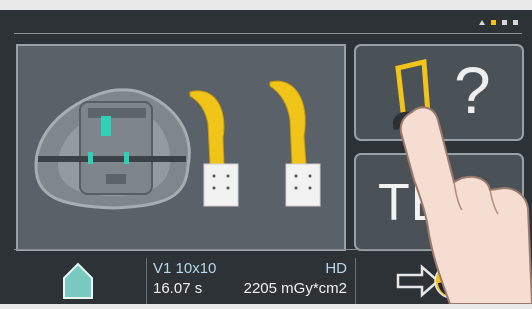 This screenshot has width=532, height=309. I want to click on dose-value: 2205 mGy*cm2, so click(295, 288).